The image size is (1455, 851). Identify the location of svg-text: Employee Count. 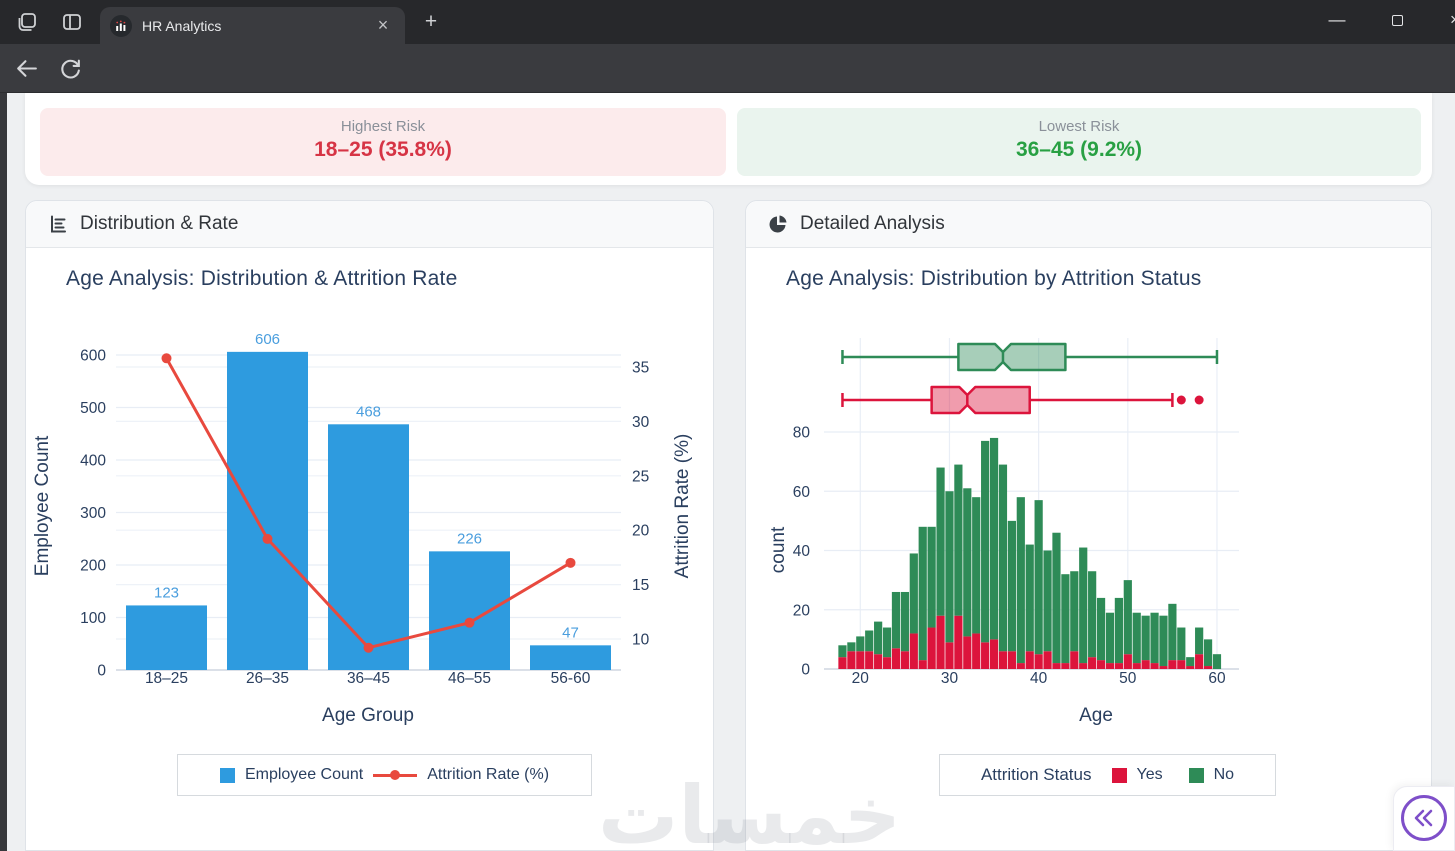
(42, 505).